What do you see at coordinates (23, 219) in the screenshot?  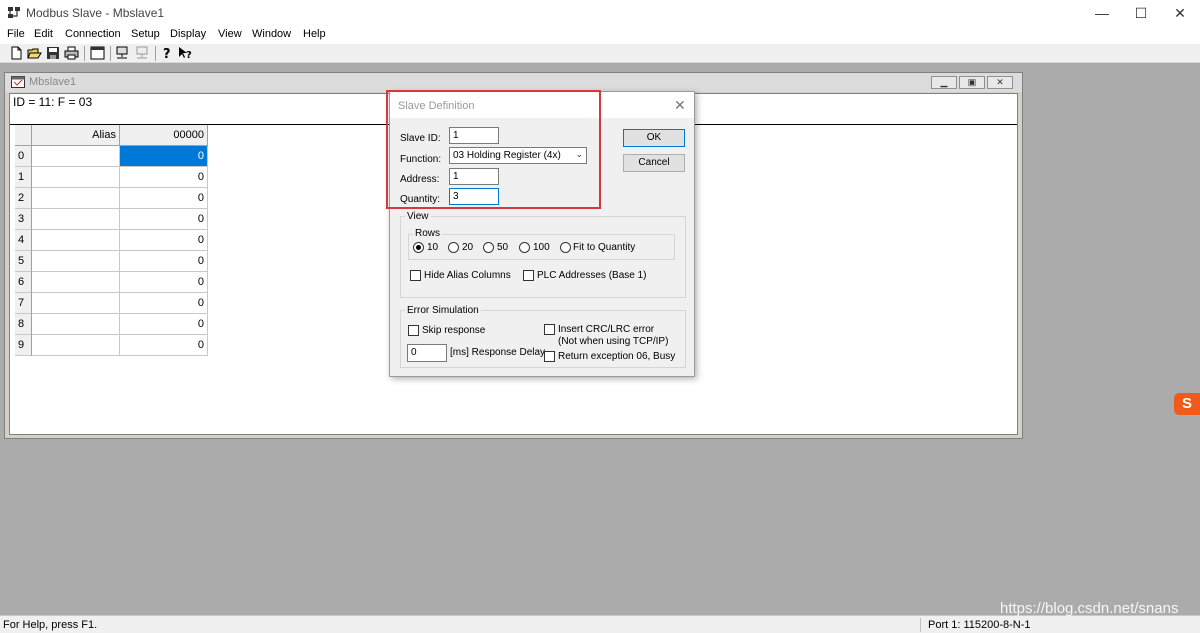 I see `row-number: 3` at bounding box center [23, 219].